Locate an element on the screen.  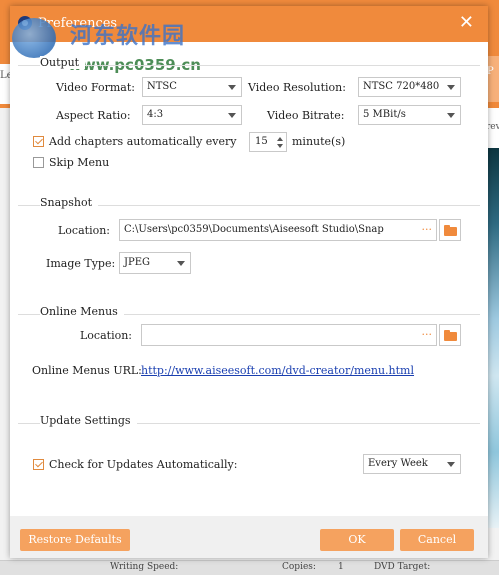
snapshot-folder-button is located at coordinates (450, 230).